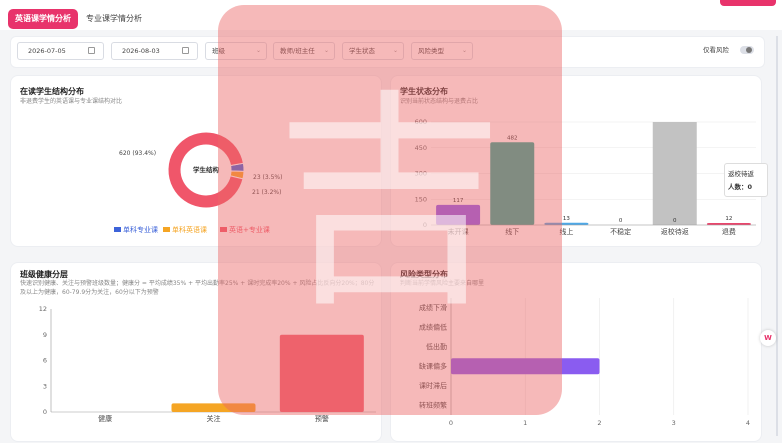 This screenshot has width=782, height=443. I want to click on bar-data-label: 12, so click(728, 219).